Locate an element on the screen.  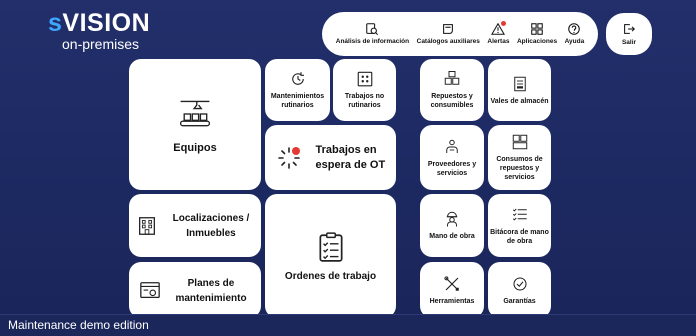
catalog-icon is located at coordinates (448, 29).